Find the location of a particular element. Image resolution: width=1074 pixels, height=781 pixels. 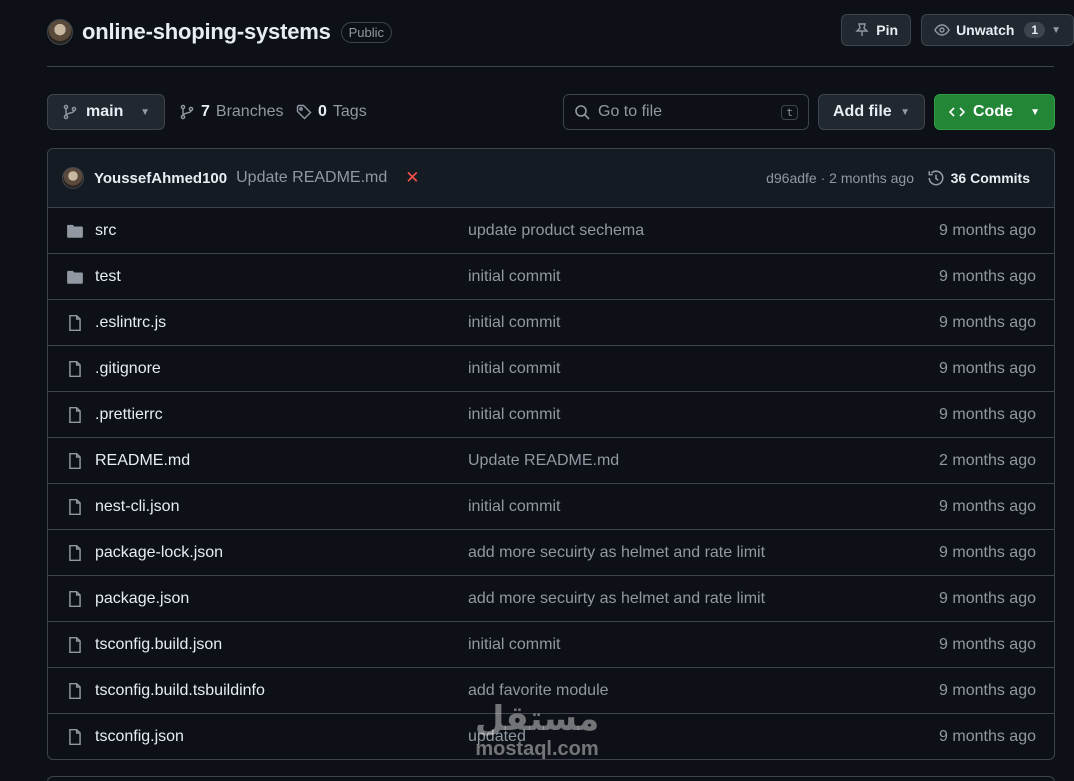

pin-label: Pin is located at coordinates (887, 30).